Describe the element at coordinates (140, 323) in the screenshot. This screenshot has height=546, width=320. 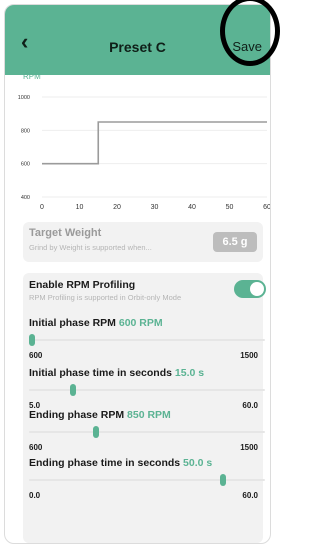
I see `slider-value: 600 RPM` at that location.